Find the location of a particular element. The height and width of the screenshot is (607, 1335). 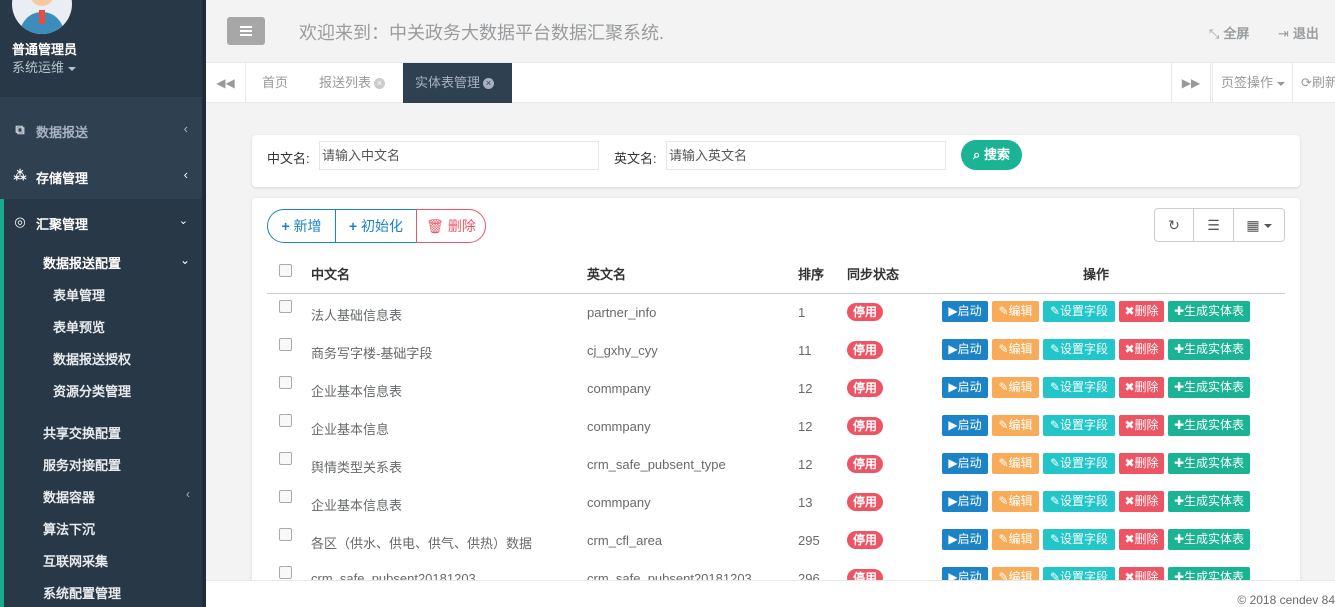

tabs-scroll-right-button: ▶▶ is located at coordinates (1191, 83).